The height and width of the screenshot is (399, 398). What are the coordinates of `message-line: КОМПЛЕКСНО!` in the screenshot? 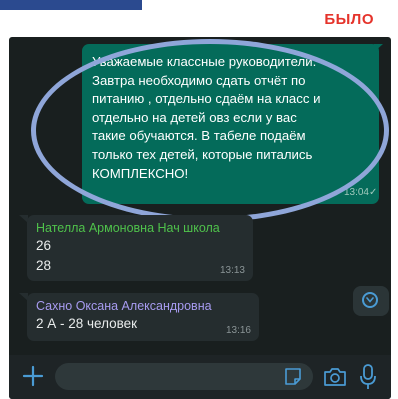 It's located at (140, 173).